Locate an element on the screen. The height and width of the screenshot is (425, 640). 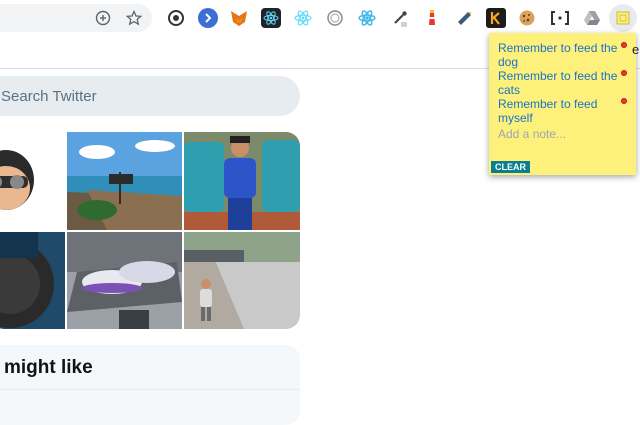
toddler-walking-photo is located at coordinates (242, 280).